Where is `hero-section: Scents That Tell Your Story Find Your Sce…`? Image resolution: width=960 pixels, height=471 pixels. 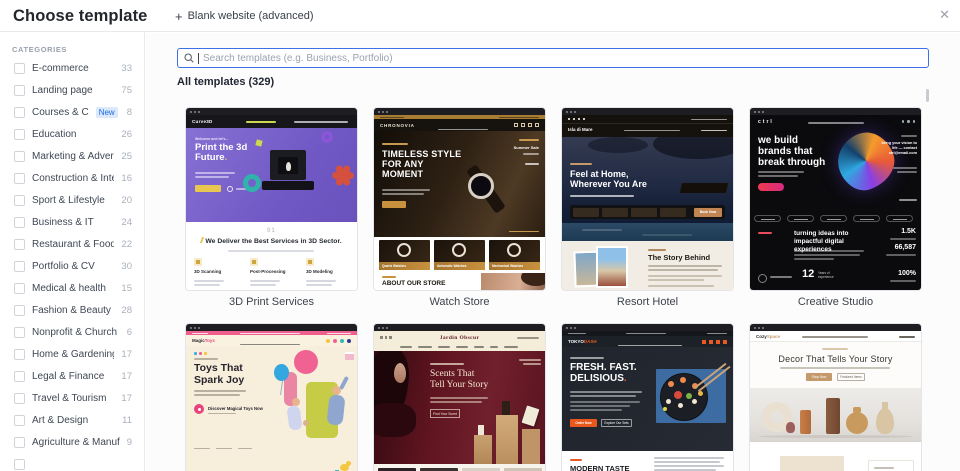 hero-section: Scents That Tell Your Story Find Your Sce… is located at coordinates (459, 407).